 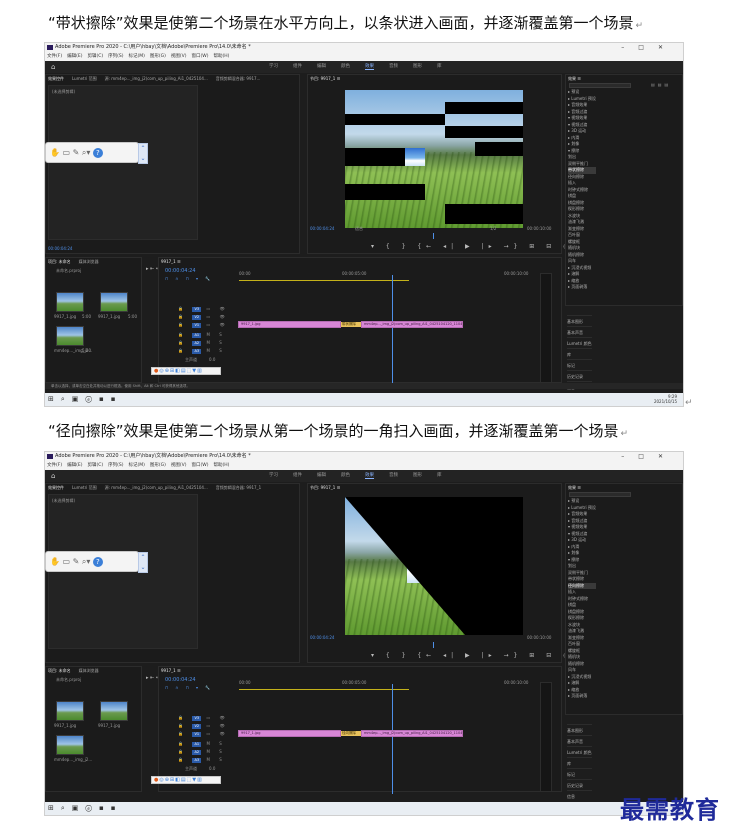 What do you see at coordinates (171, 261) in the screenshot?
I see `tab-sequence: 9917_1 ☰` at bounding box center [171, 261].